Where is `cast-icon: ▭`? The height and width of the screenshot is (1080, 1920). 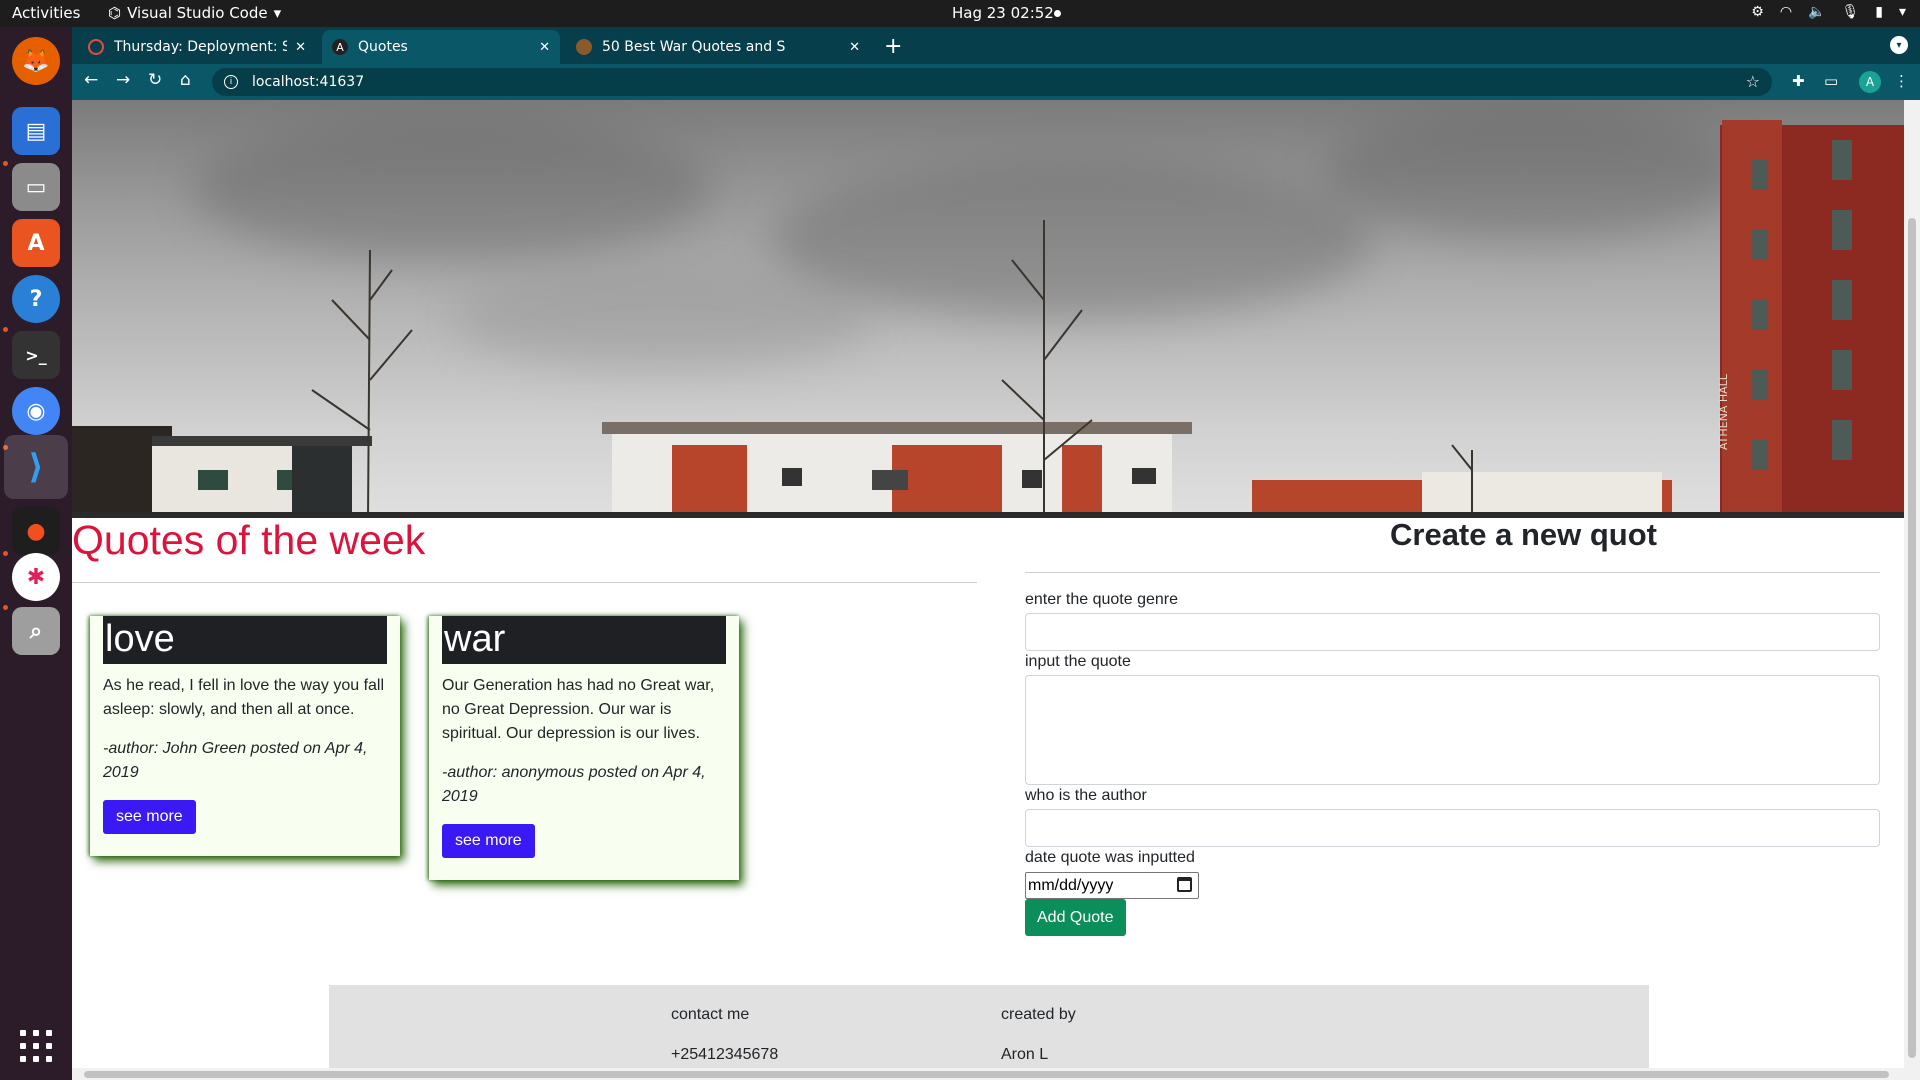 cast-icon: ▭ is located at coordinates (1831, 81).